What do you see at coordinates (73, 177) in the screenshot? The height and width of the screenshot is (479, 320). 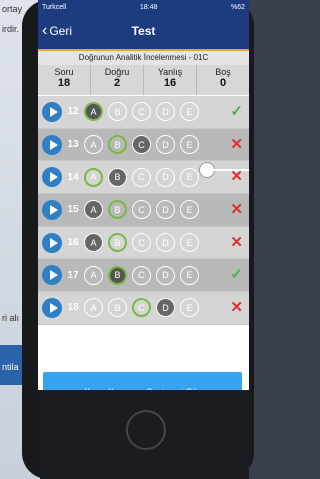 I see `question-number: 14` at bounding box center [73, 177].